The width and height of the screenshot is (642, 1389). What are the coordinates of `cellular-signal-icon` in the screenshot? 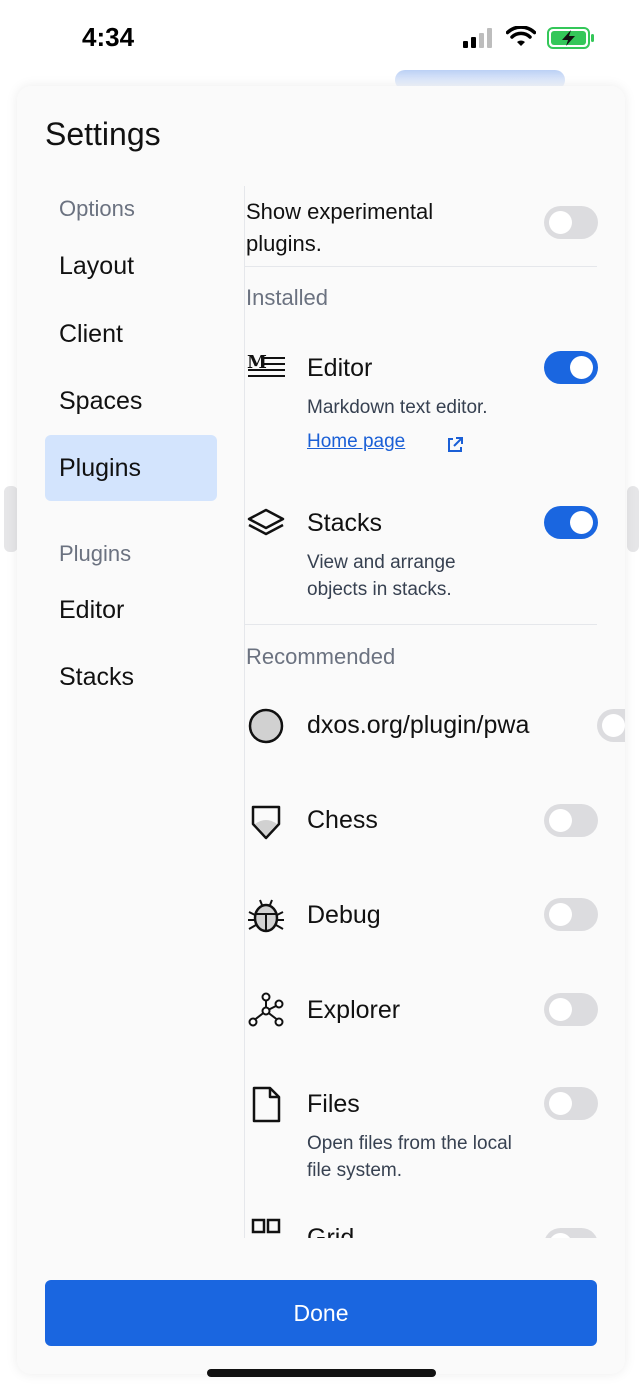 It's located at (477, 38).